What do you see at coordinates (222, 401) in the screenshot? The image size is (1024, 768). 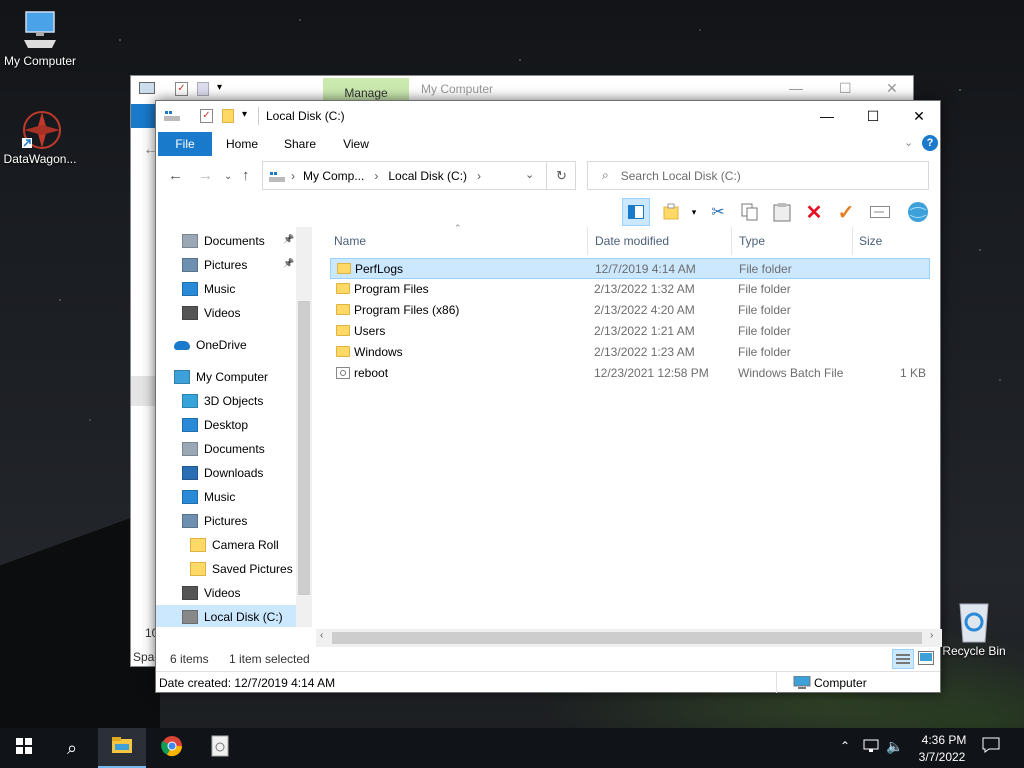 I see `nav-item: 3D Objects` at bounding box center [222, 401].